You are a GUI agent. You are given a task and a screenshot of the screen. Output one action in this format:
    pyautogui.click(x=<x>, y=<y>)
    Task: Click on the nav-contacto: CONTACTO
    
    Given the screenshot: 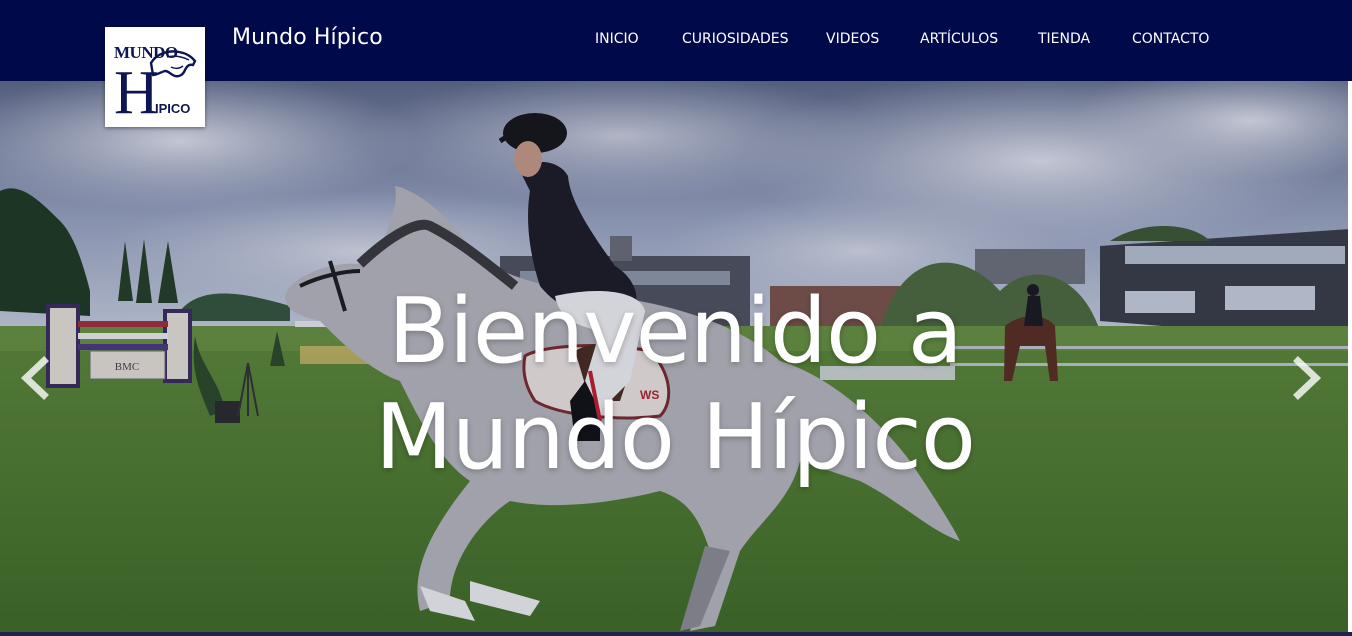 What is the action you would take?
    pyautogui.click(x=1170, y=39)
    